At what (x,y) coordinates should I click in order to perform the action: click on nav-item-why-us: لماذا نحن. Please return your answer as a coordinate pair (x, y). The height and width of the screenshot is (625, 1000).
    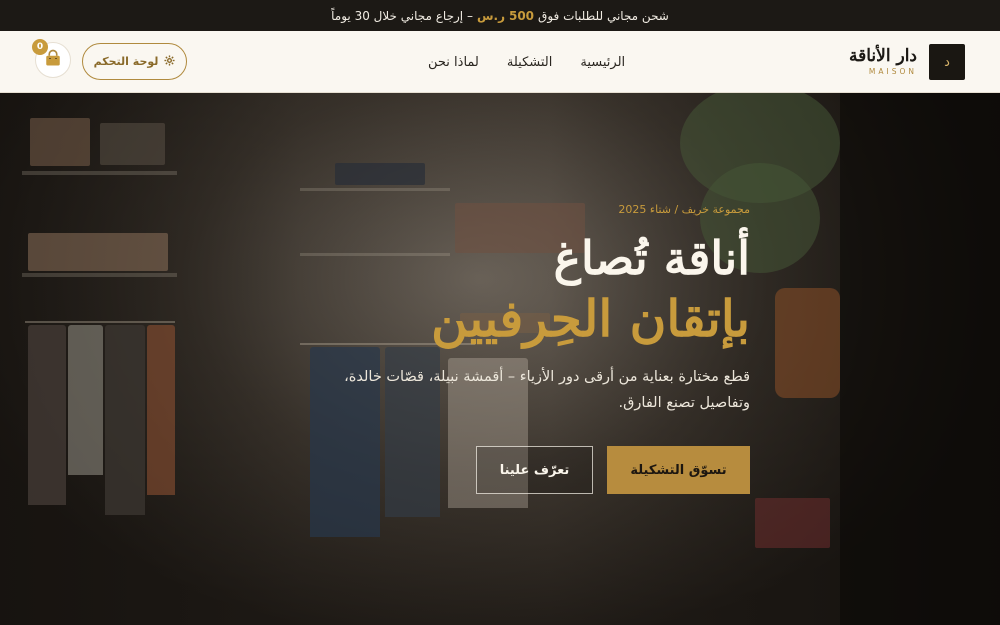
    Looking at the image, I should click on (453, 62).